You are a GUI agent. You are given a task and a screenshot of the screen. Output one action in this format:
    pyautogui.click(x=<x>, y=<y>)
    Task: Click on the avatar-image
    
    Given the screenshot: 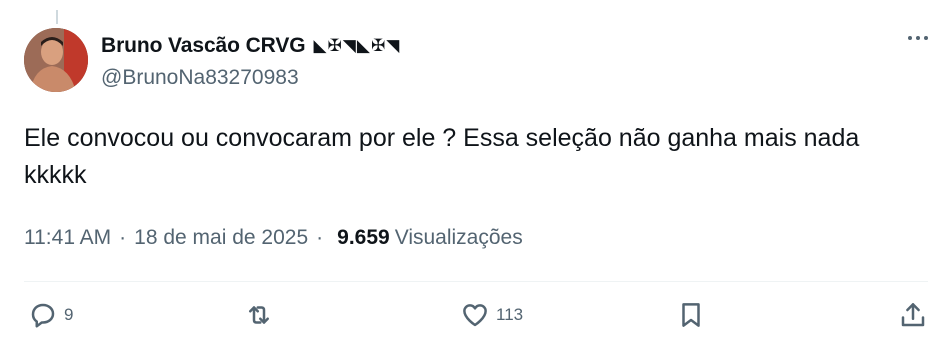 What is the action you would take?
    pyautogui.click(x=56, y=60)
    